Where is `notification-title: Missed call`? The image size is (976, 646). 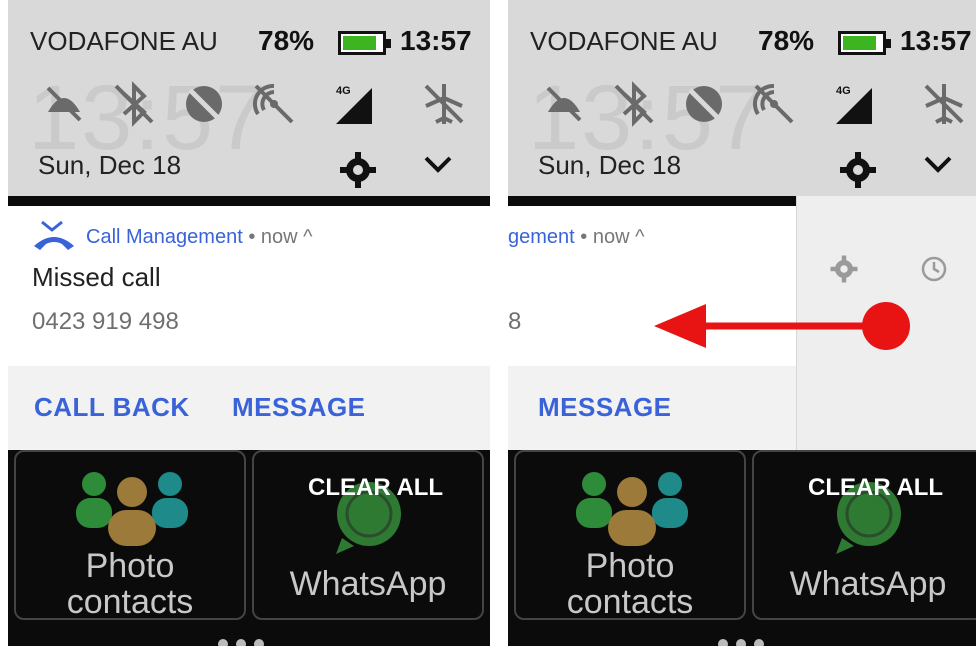
notification-title: Missed call is located at coordinates (96, 277).